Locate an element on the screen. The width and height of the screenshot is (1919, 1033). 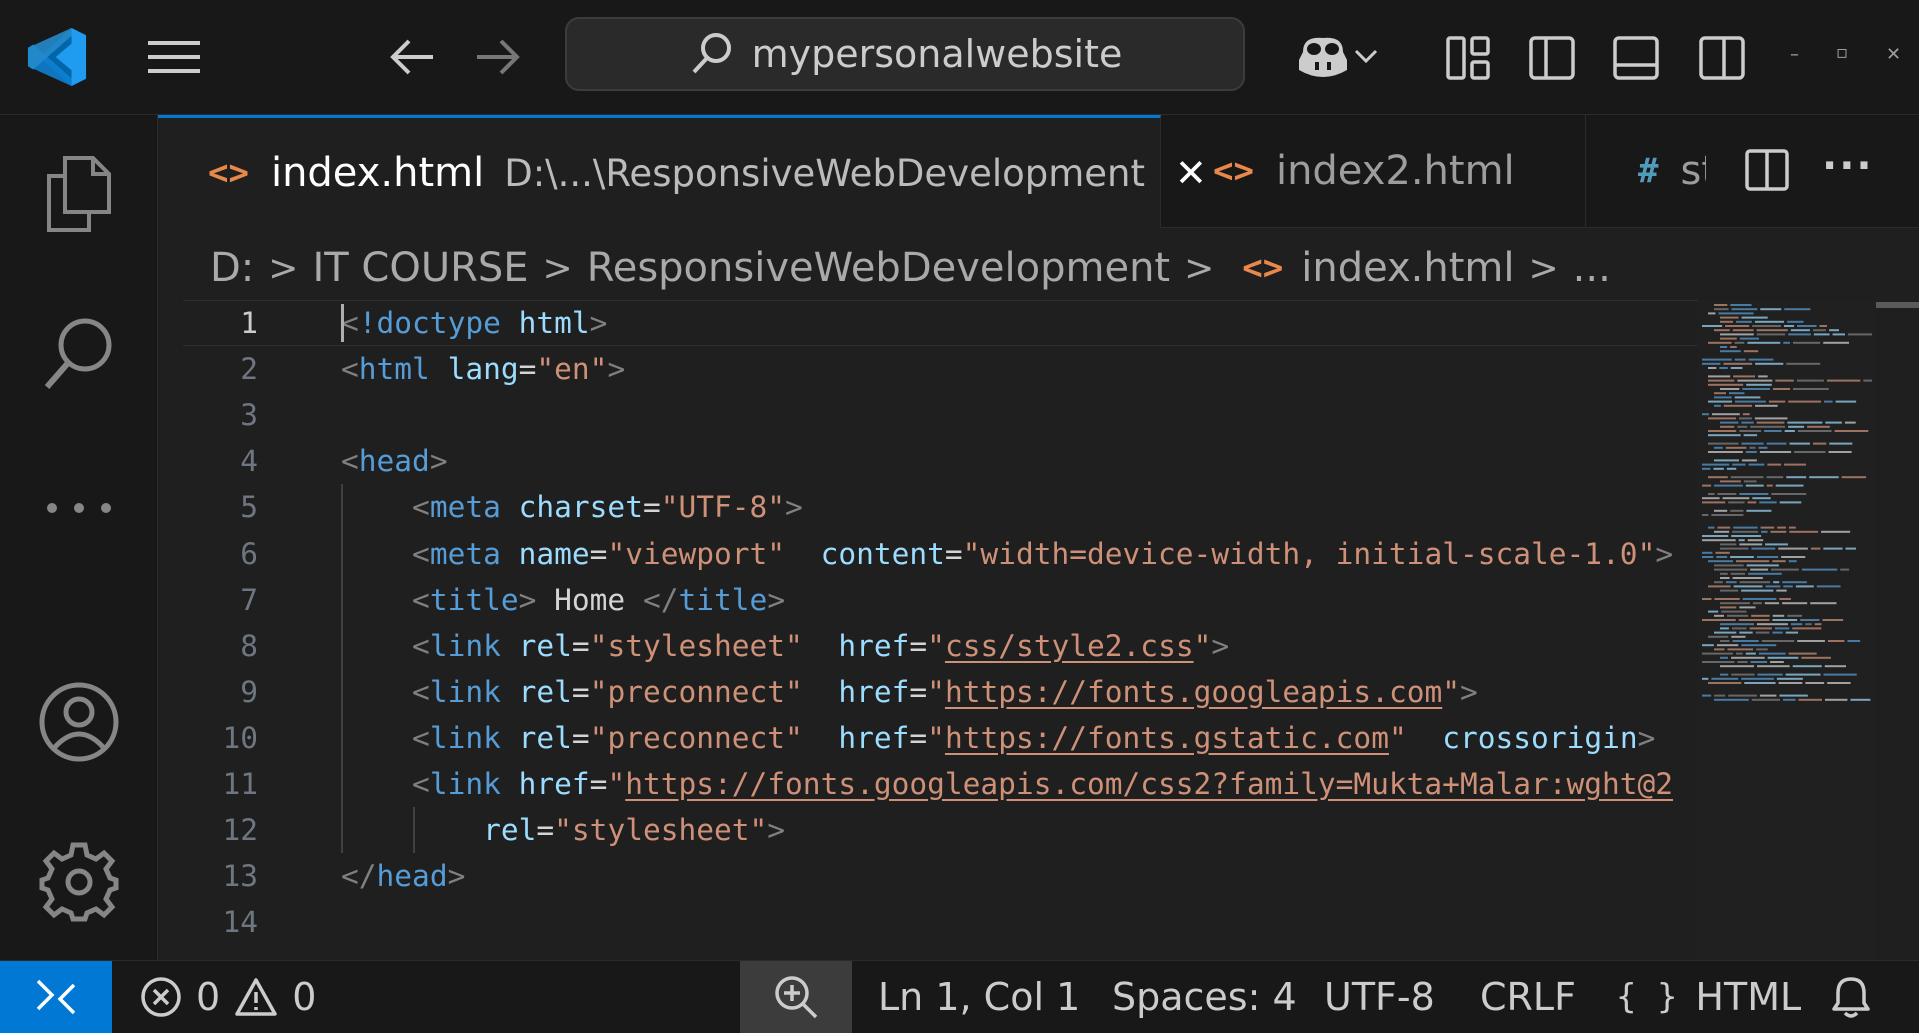
hamburger-icon is located at coordinates (174, 57).